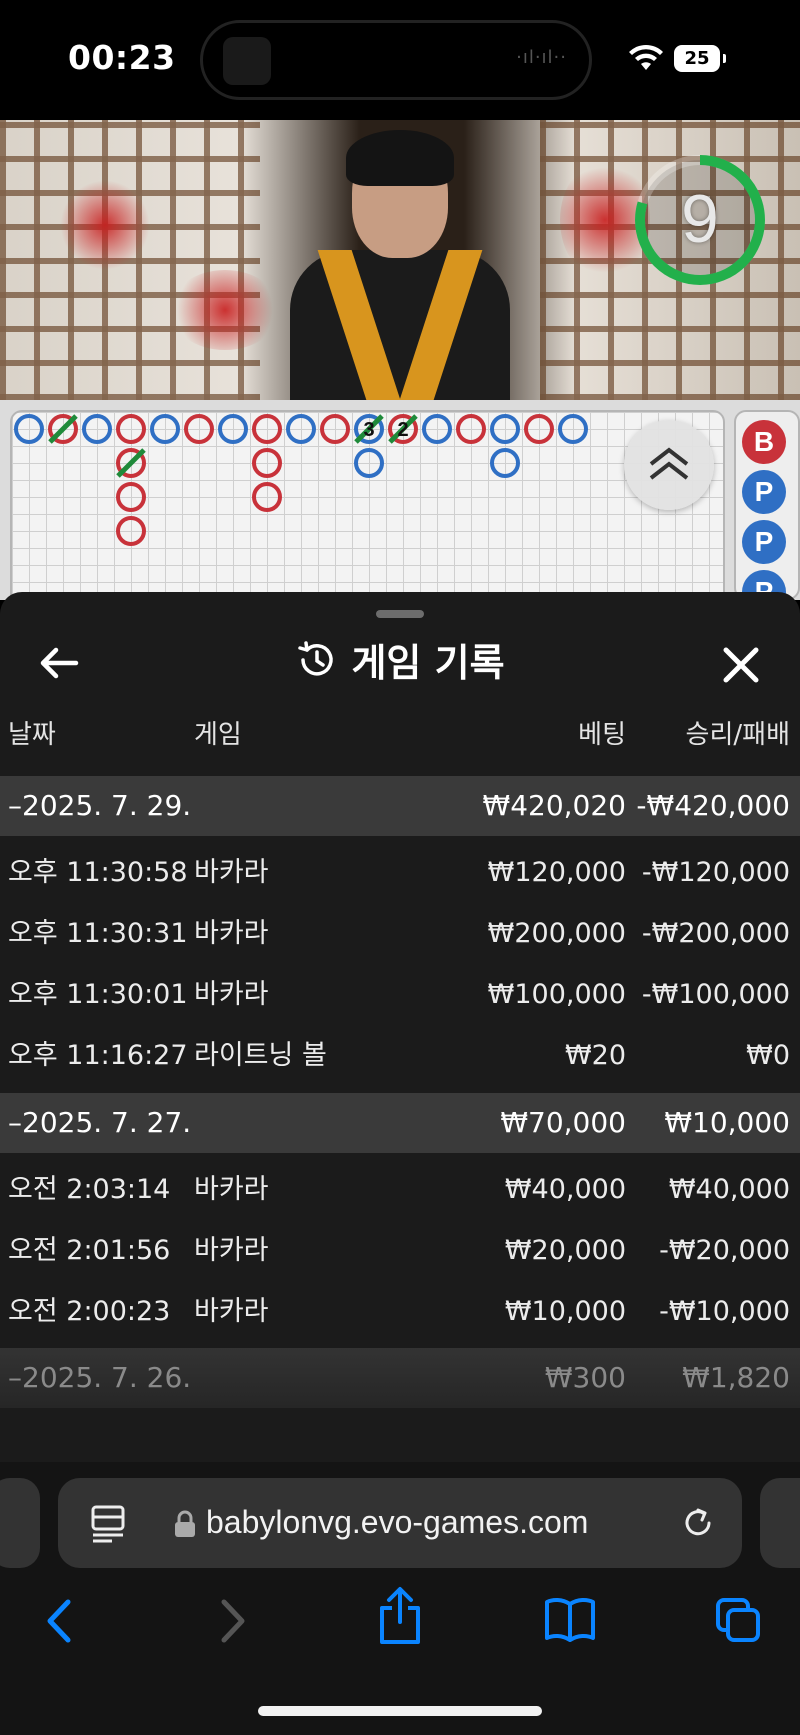 The height and width of the screenshot is (1735, 800). I want to click on group-date: –2025. 7. 27., so click(100, 1122).